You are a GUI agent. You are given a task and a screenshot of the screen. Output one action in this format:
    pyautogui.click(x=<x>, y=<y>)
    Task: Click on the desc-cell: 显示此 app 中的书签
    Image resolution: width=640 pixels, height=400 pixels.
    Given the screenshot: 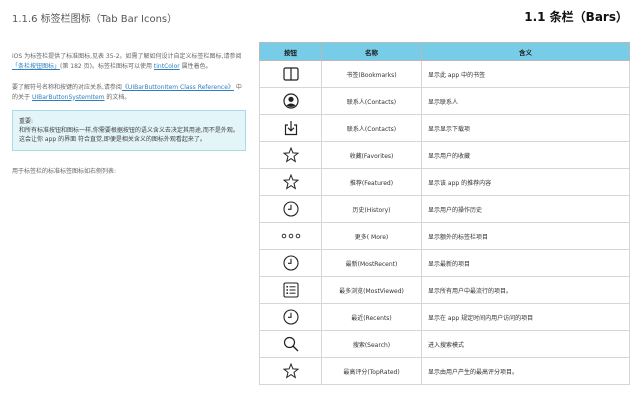 What is the action you would take?
    pyautogui.click(x=525, y=74)
    